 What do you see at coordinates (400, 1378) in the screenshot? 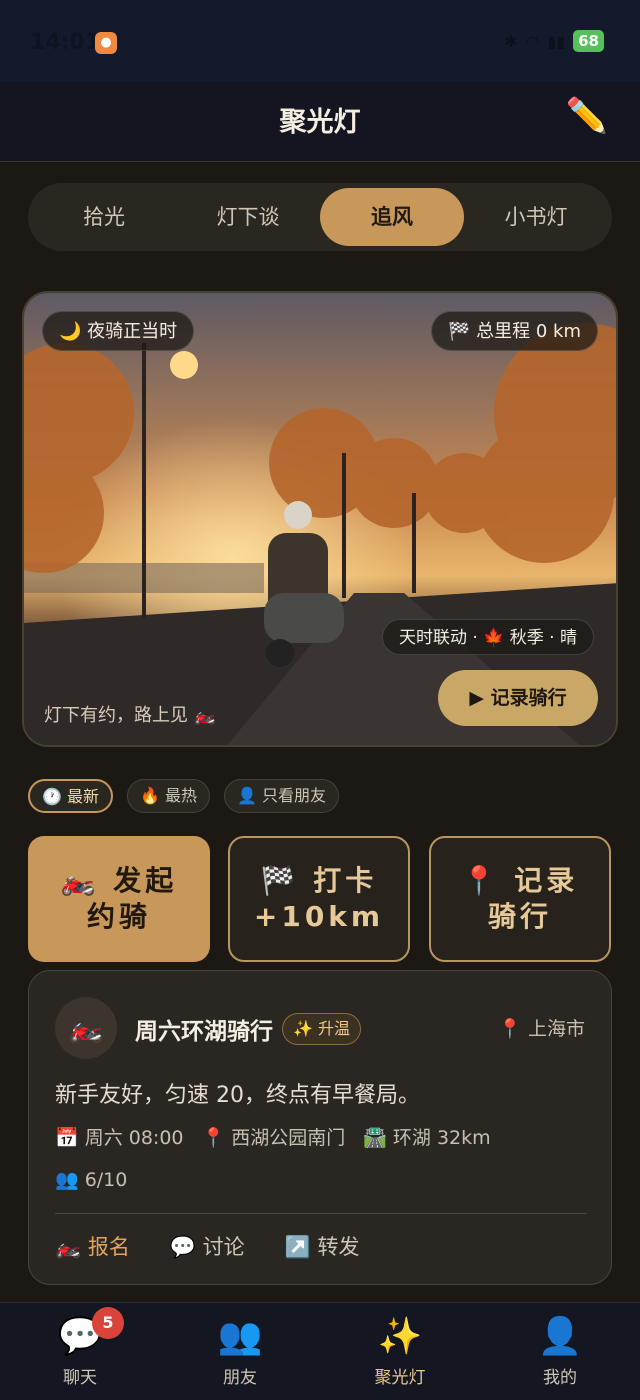
I see `nav-label: 聚光灯` at bounding box center [400, 1378].